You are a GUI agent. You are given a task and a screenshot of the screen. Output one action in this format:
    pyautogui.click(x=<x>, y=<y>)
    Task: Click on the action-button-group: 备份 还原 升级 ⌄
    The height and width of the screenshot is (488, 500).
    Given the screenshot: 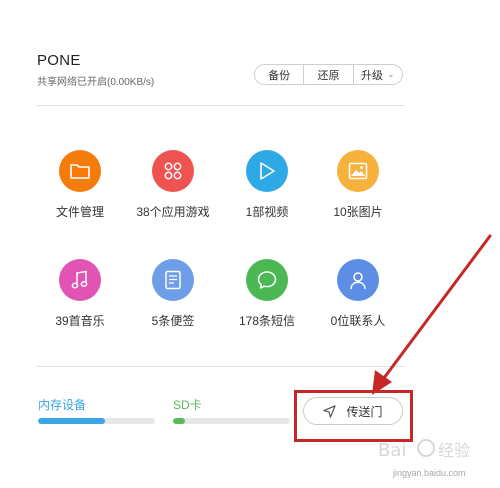 What is the action you would take?
    pyautogui.click(x=328, y=74)
    